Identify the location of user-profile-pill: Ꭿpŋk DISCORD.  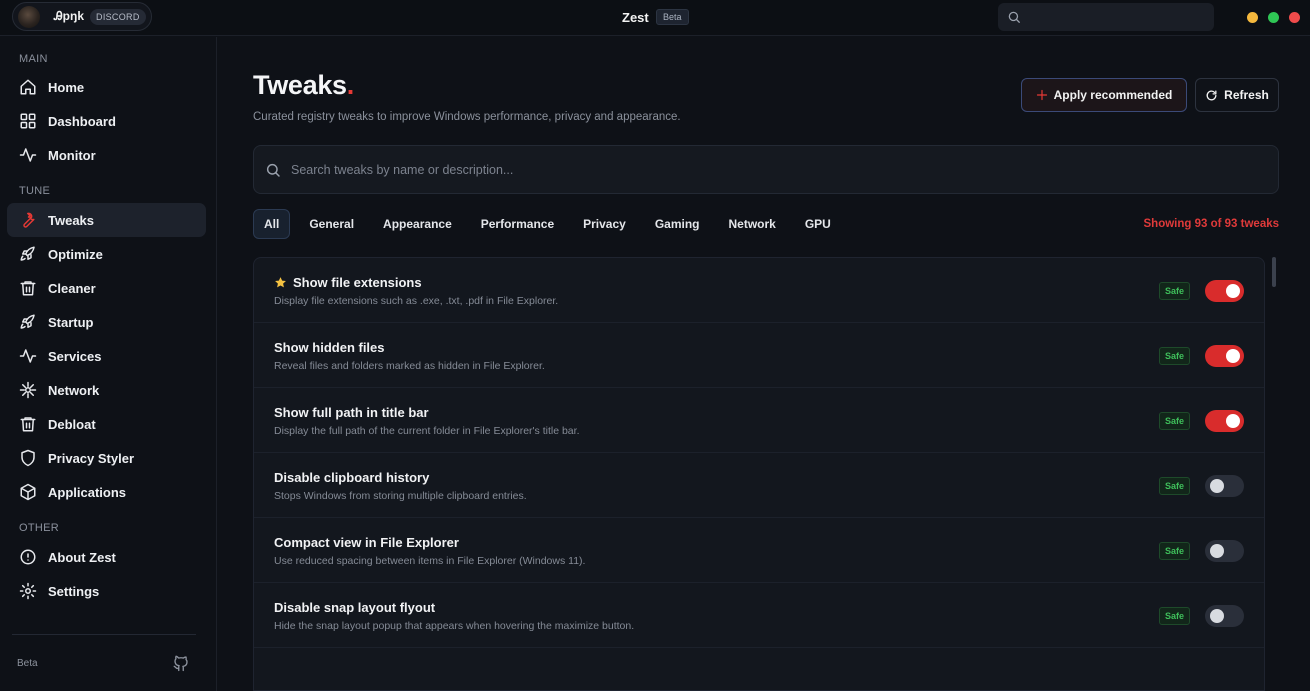
(82, 16).